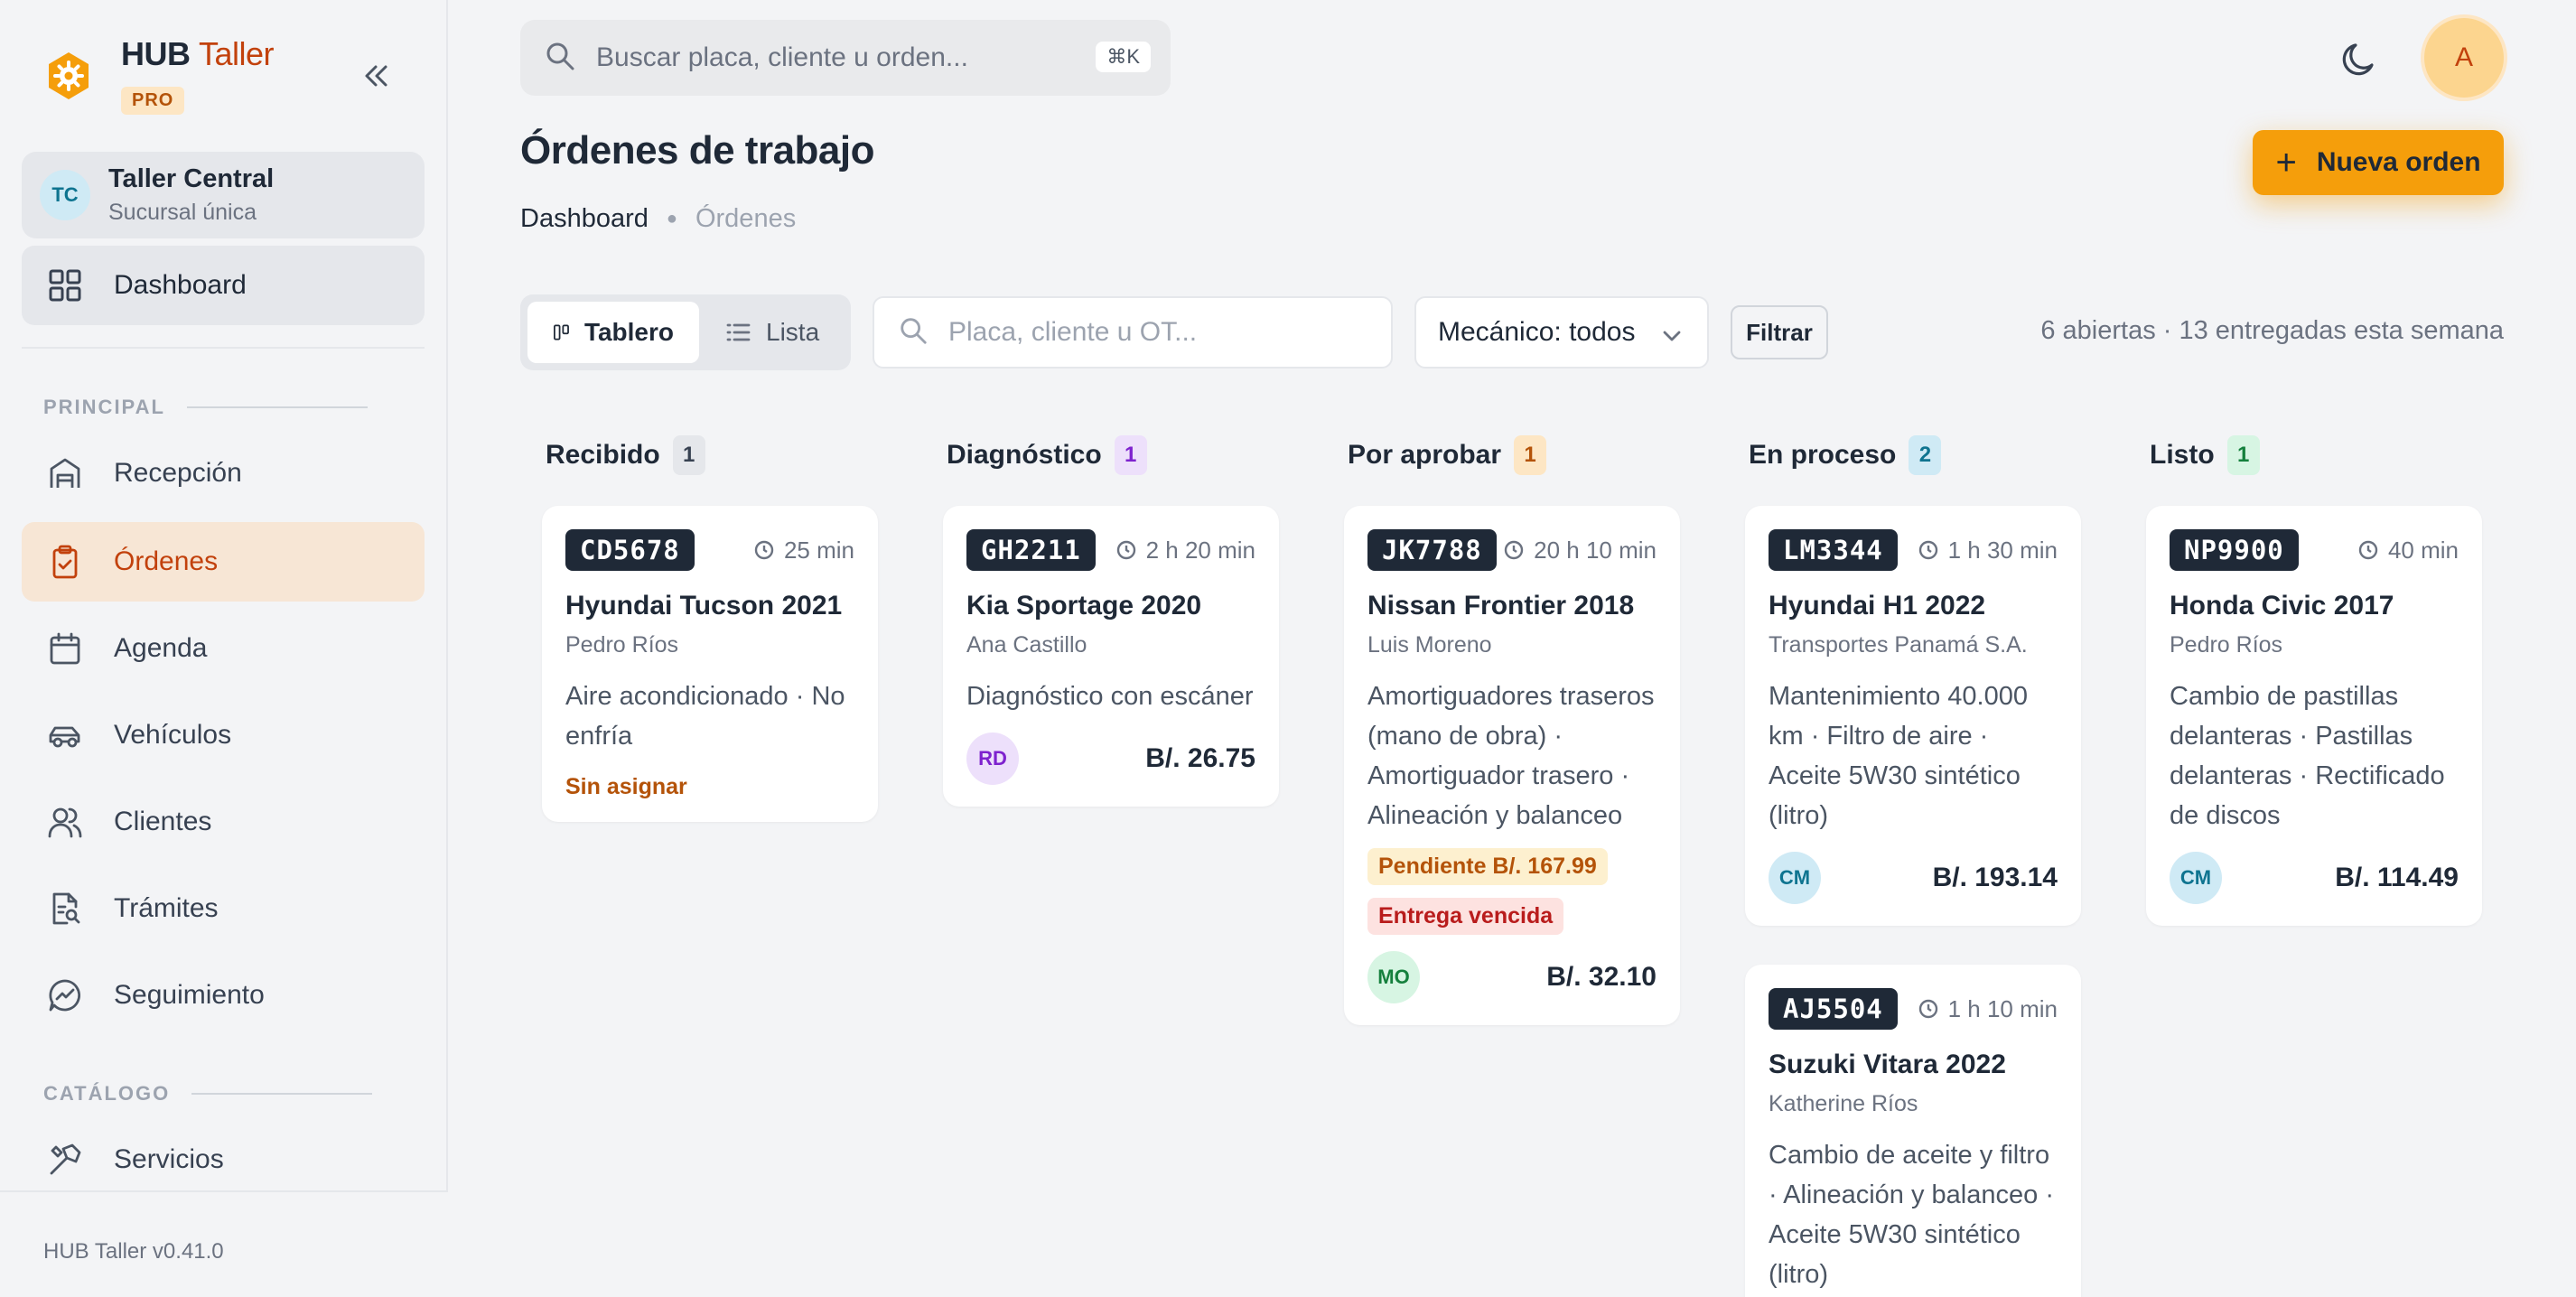 This screenshot has height=1297, width=2576. Describe the element at coordinates (1447, 455) in the screenshot. I see `column-por-aprobar-header: Por aprobar 1` at that location.